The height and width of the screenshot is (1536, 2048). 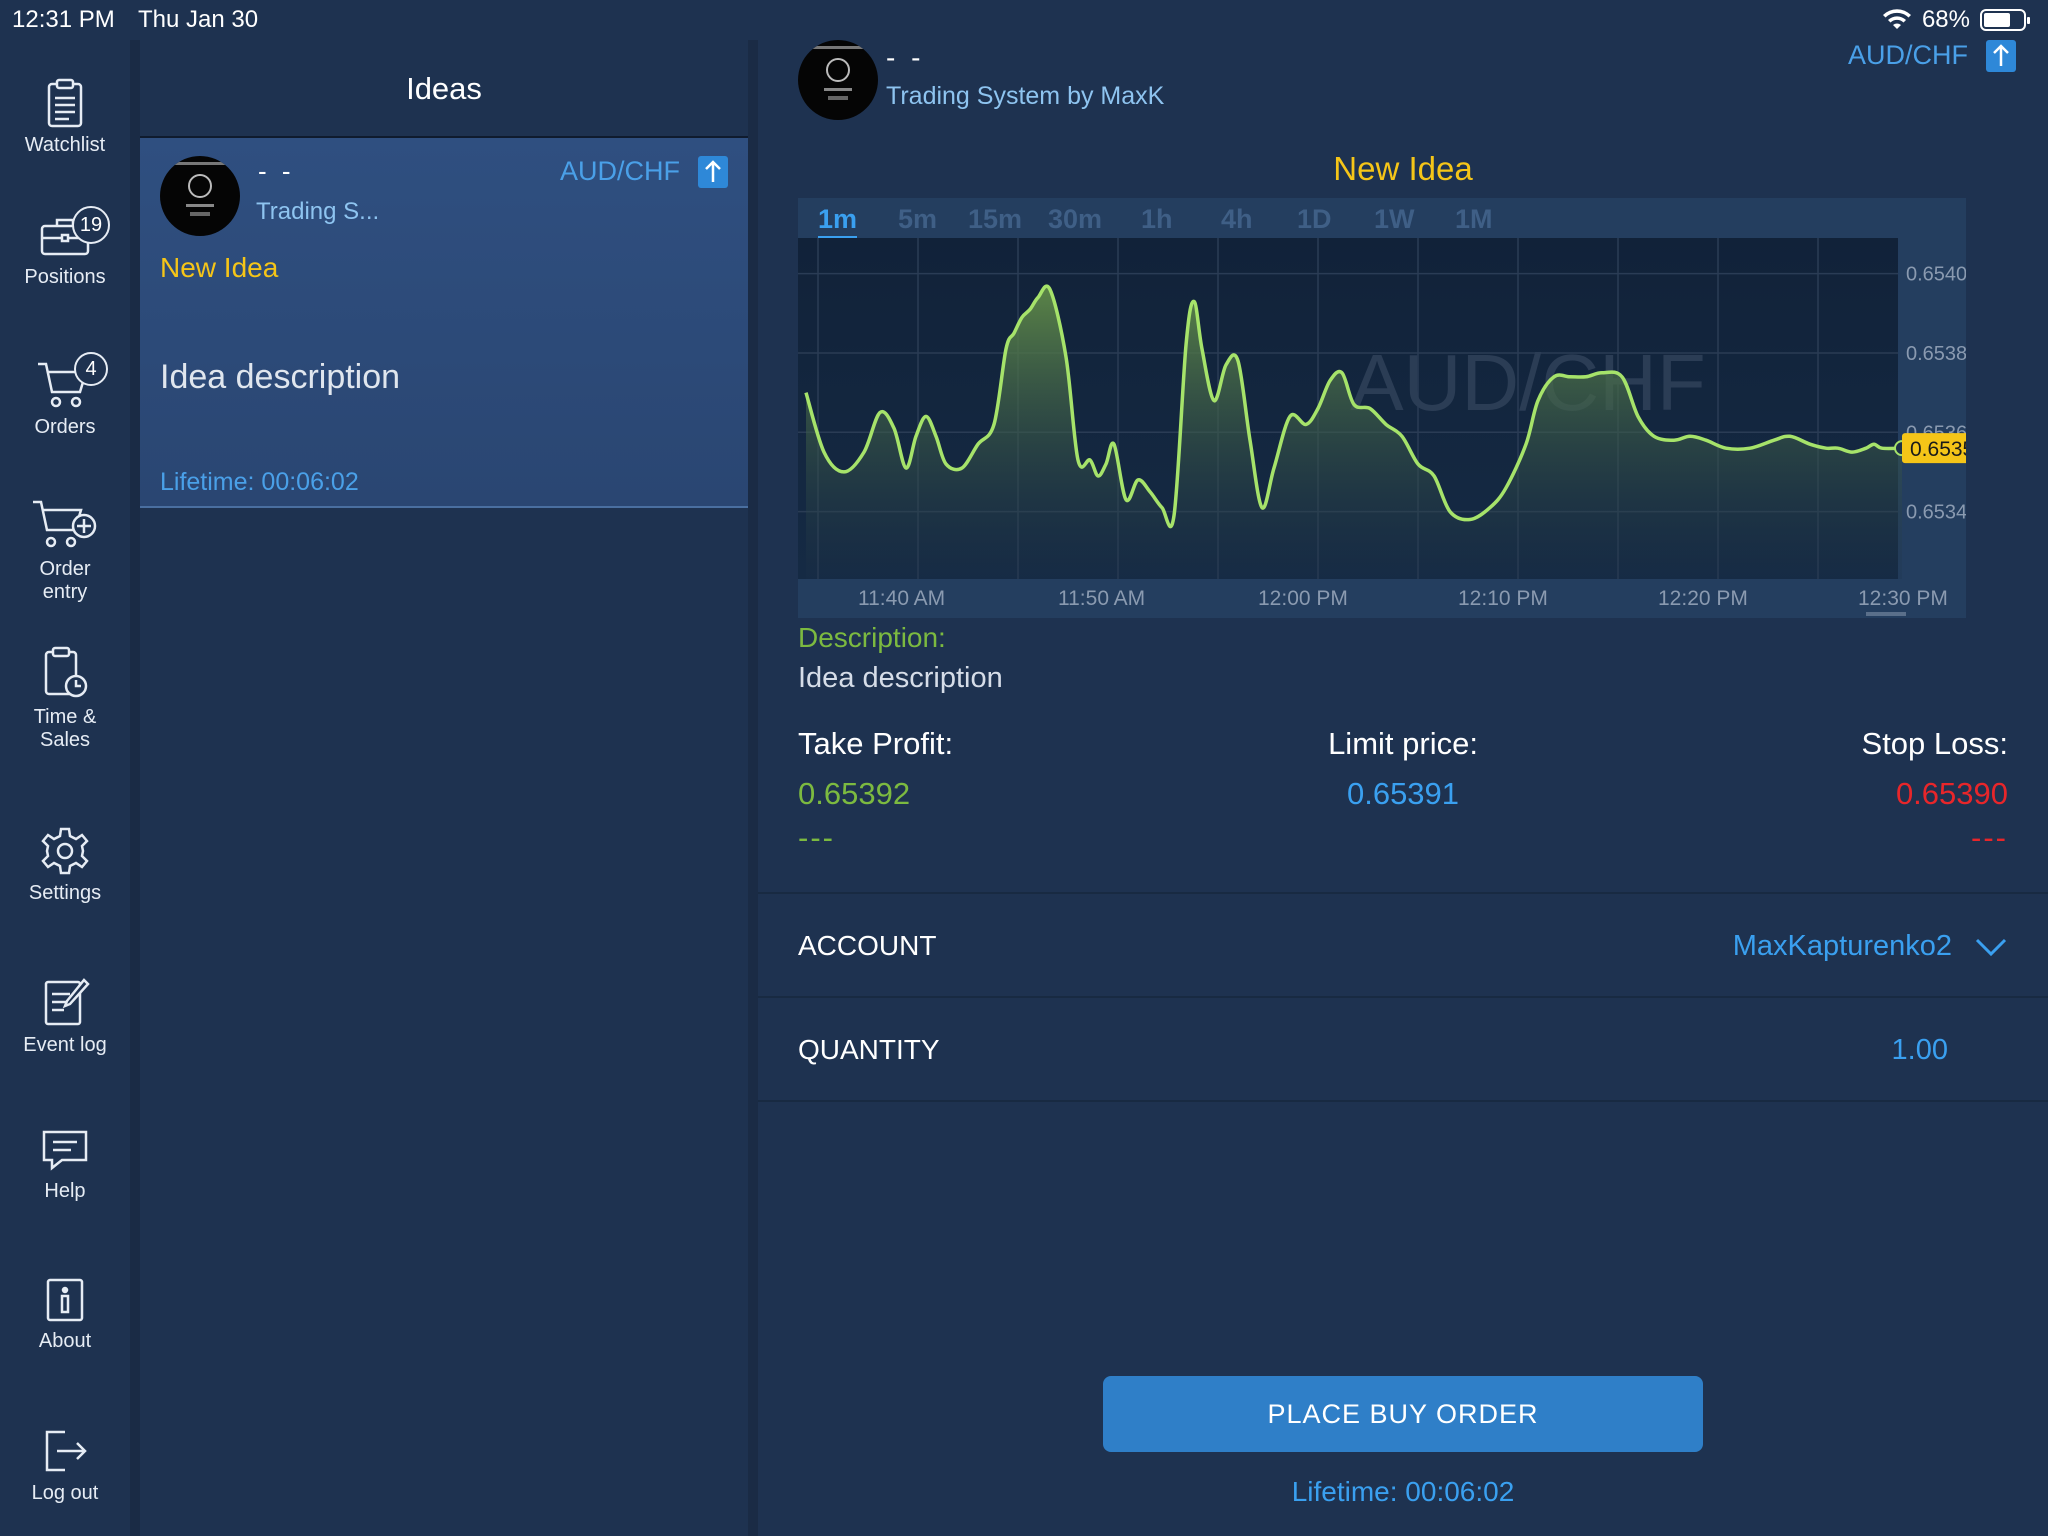 What do you see at coordinates (1528, 382) in the screenshot?
I see `chart-watermark: AUD/CHF` at bounding box center [1528, 382].